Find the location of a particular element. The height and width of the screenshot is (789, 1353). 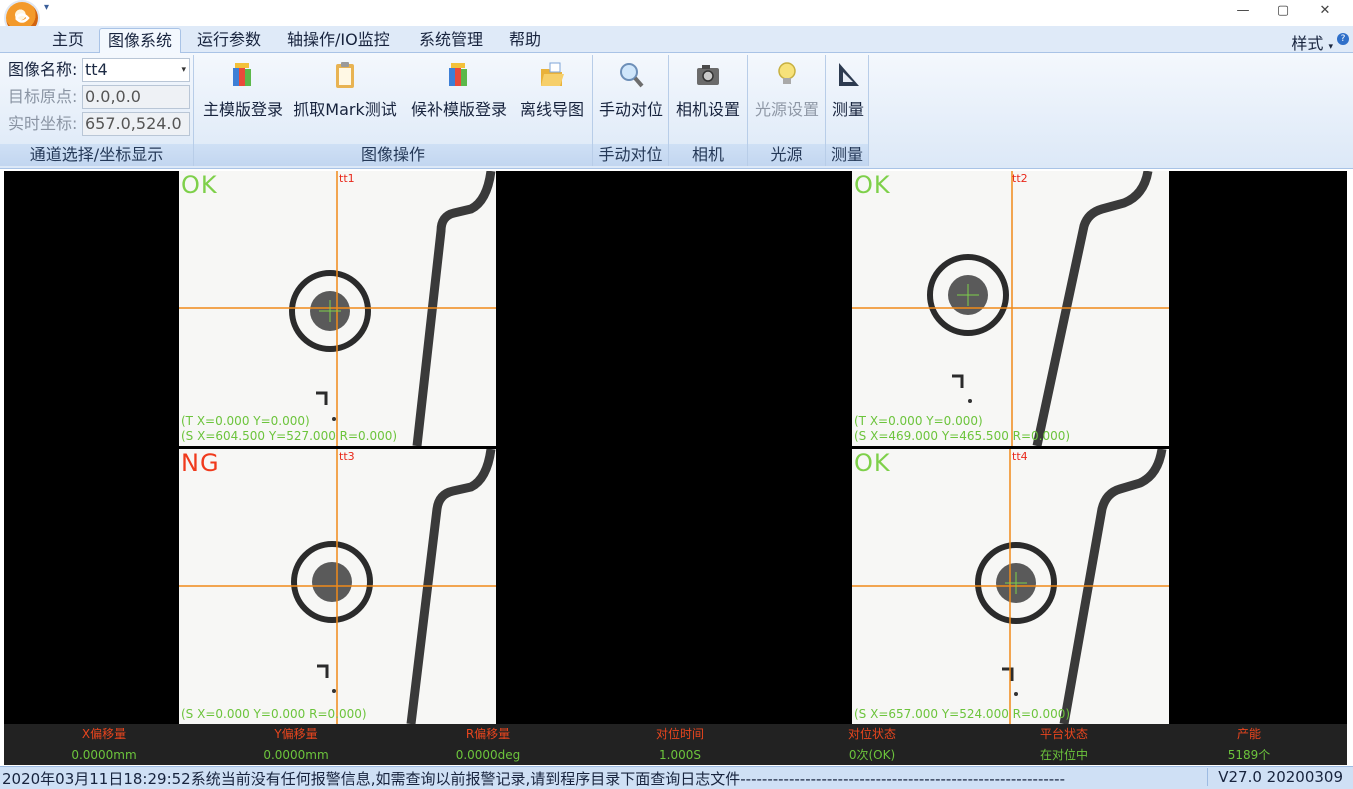

camera-view-4: OK tt4 (S X=657.000 Y=524.000 R=0.000) is located at coordinates (1010, 586).